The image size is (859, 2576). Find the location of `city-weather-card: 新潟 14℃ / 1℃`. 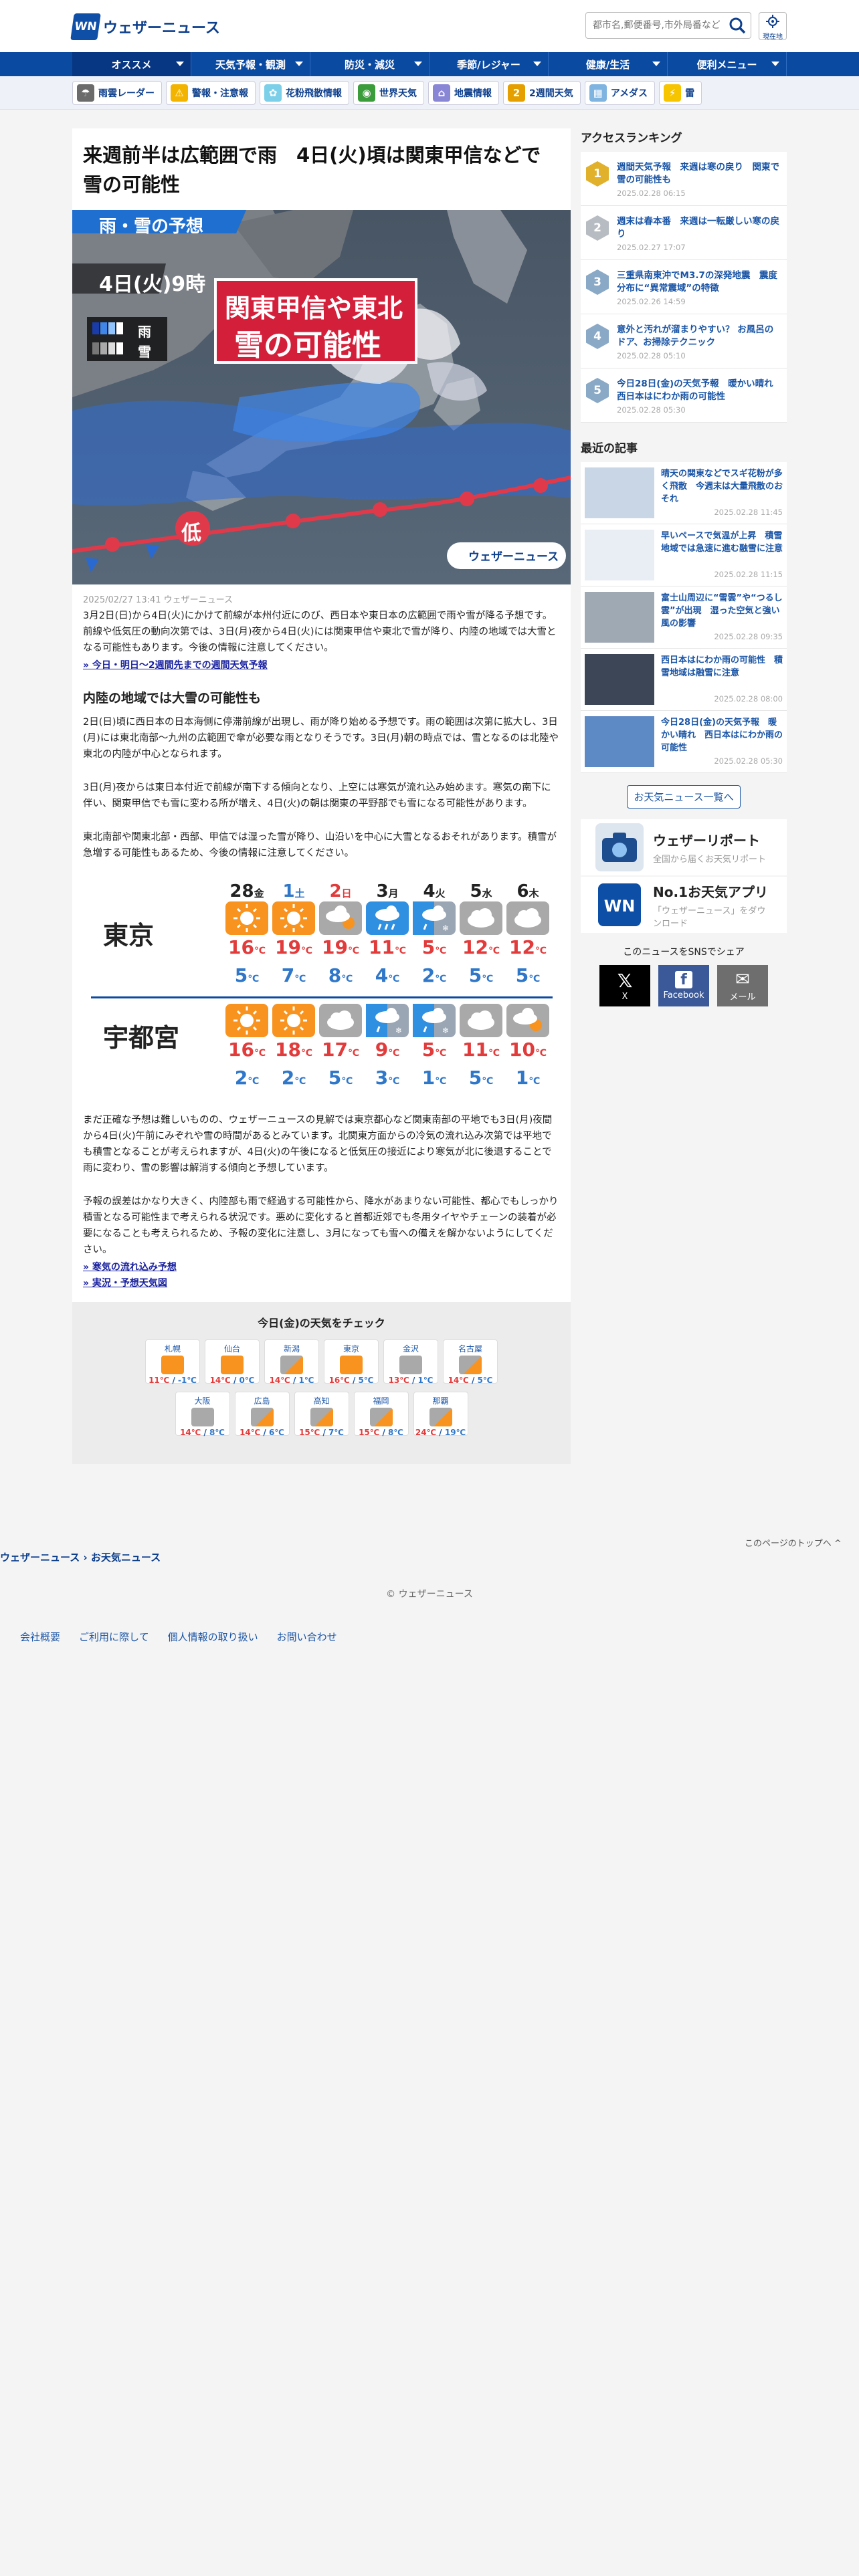

city-weather-card: 新潟 14℃ / 1℃ is located at coordinates (291, 1362).